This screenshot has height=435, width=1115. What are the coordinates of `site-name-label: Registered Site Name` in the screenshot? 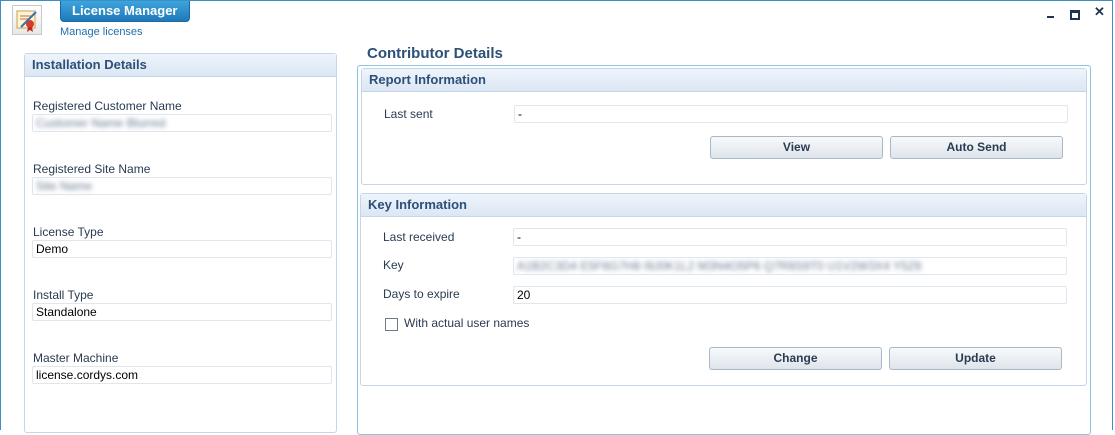 It's located at (92, 169).